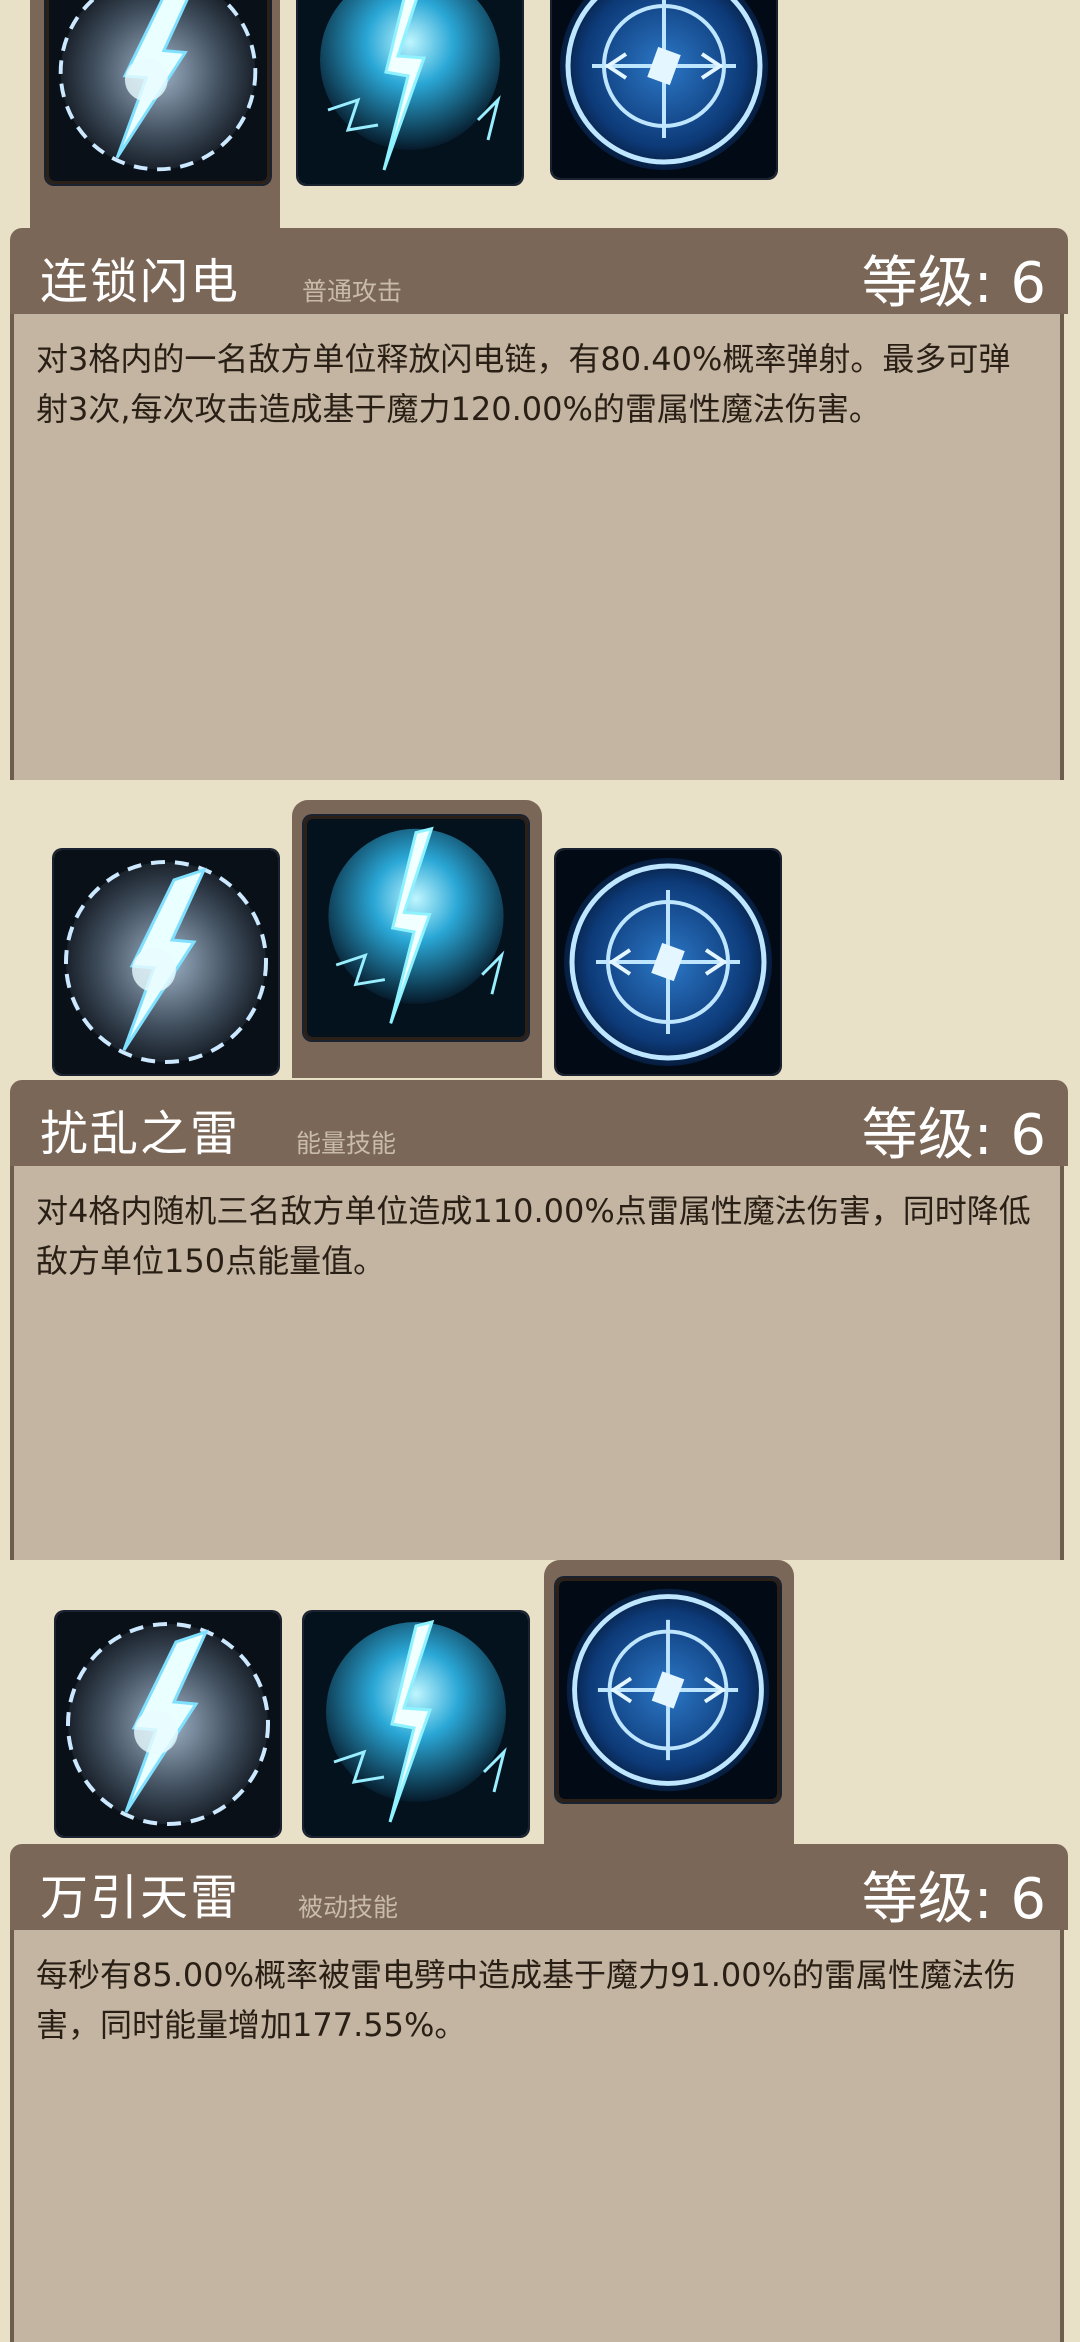 The height and width of the screenshot is (2342, 1080). What do you see at coordinates (539, 272) in the screenshot?
I see `skill-header: 连锁闪电 普通攻击 等级: 6` at bounding box center [539, 272].